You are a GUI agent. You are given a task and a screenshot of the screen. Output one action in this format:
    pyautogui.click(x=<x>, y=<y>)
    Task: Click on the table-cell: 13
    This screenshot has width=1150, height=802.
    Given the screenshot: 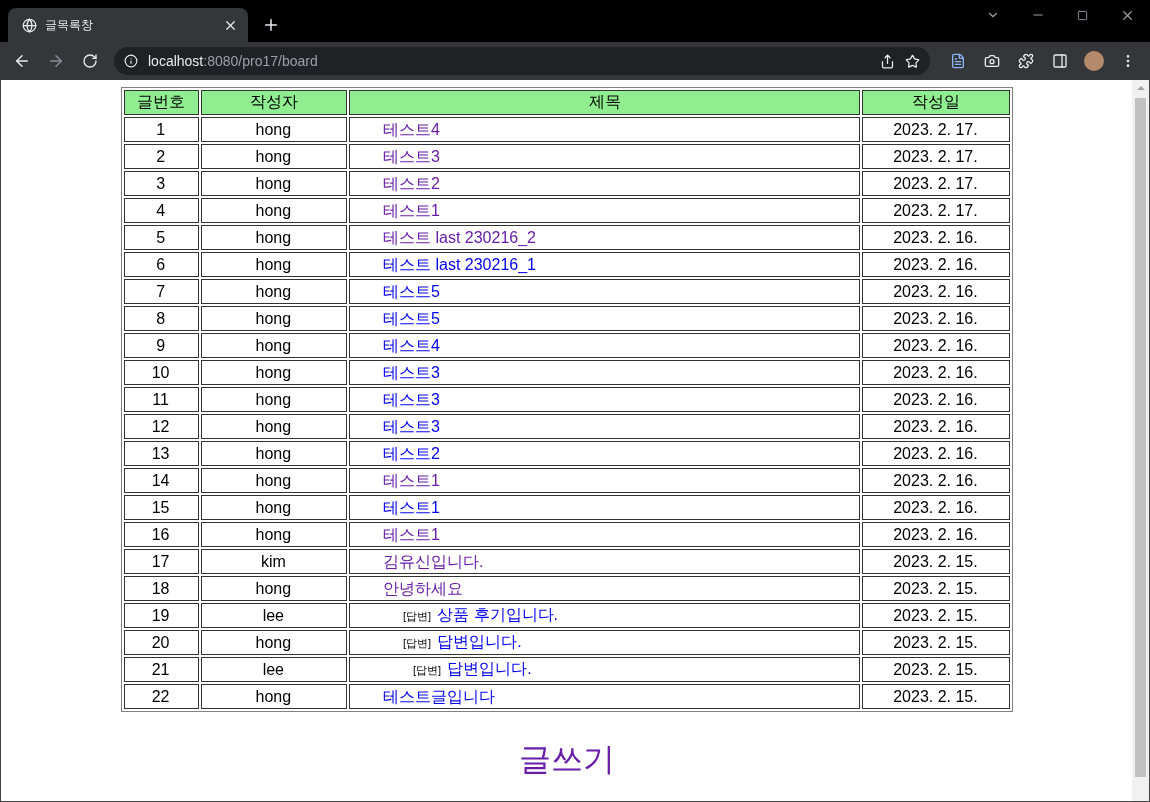 What is the action you would take?
    pyautogui.click(x=161, y=453)
    